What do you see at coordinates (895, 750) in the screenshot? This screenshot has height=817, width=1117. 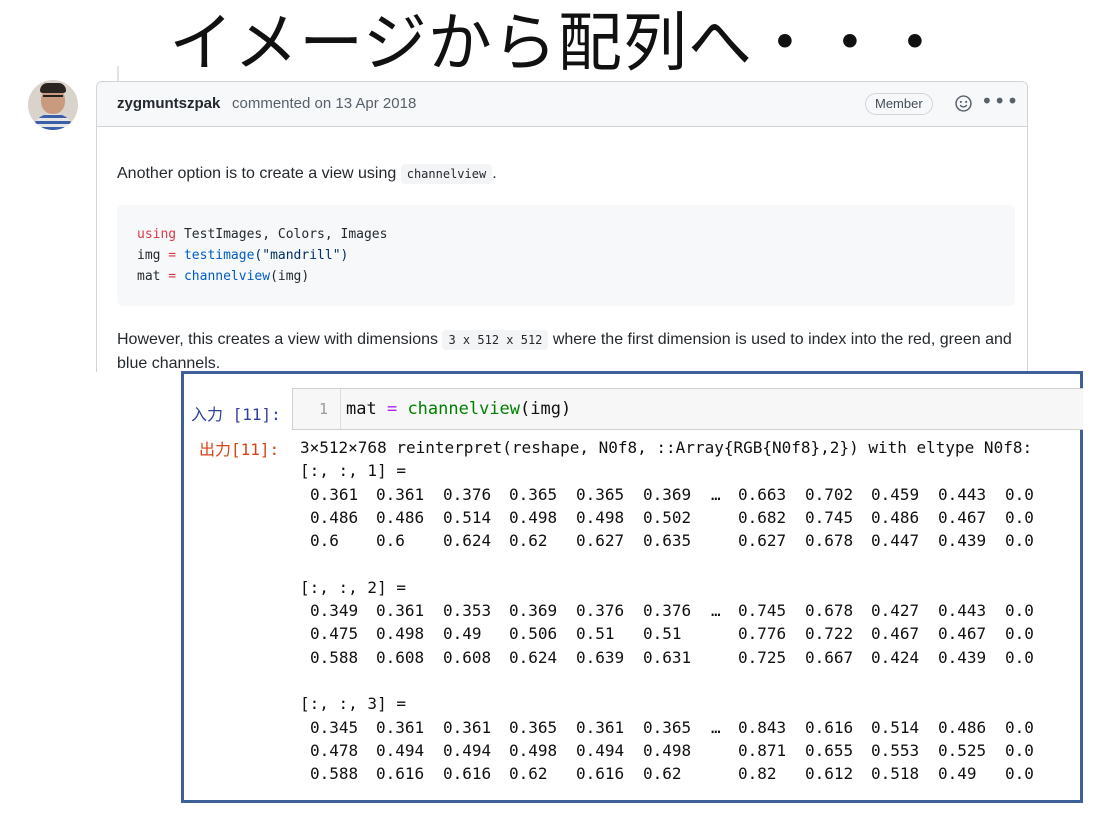 I see `matrix-cell: 0.553` at bounding box center [895, 750].